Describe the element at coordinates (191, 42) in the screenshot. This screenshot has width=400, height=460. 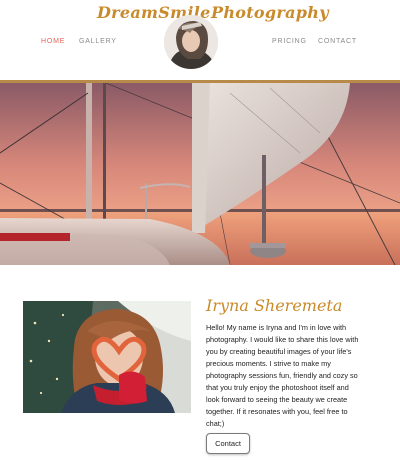
I see `logo-portrait` at that location.